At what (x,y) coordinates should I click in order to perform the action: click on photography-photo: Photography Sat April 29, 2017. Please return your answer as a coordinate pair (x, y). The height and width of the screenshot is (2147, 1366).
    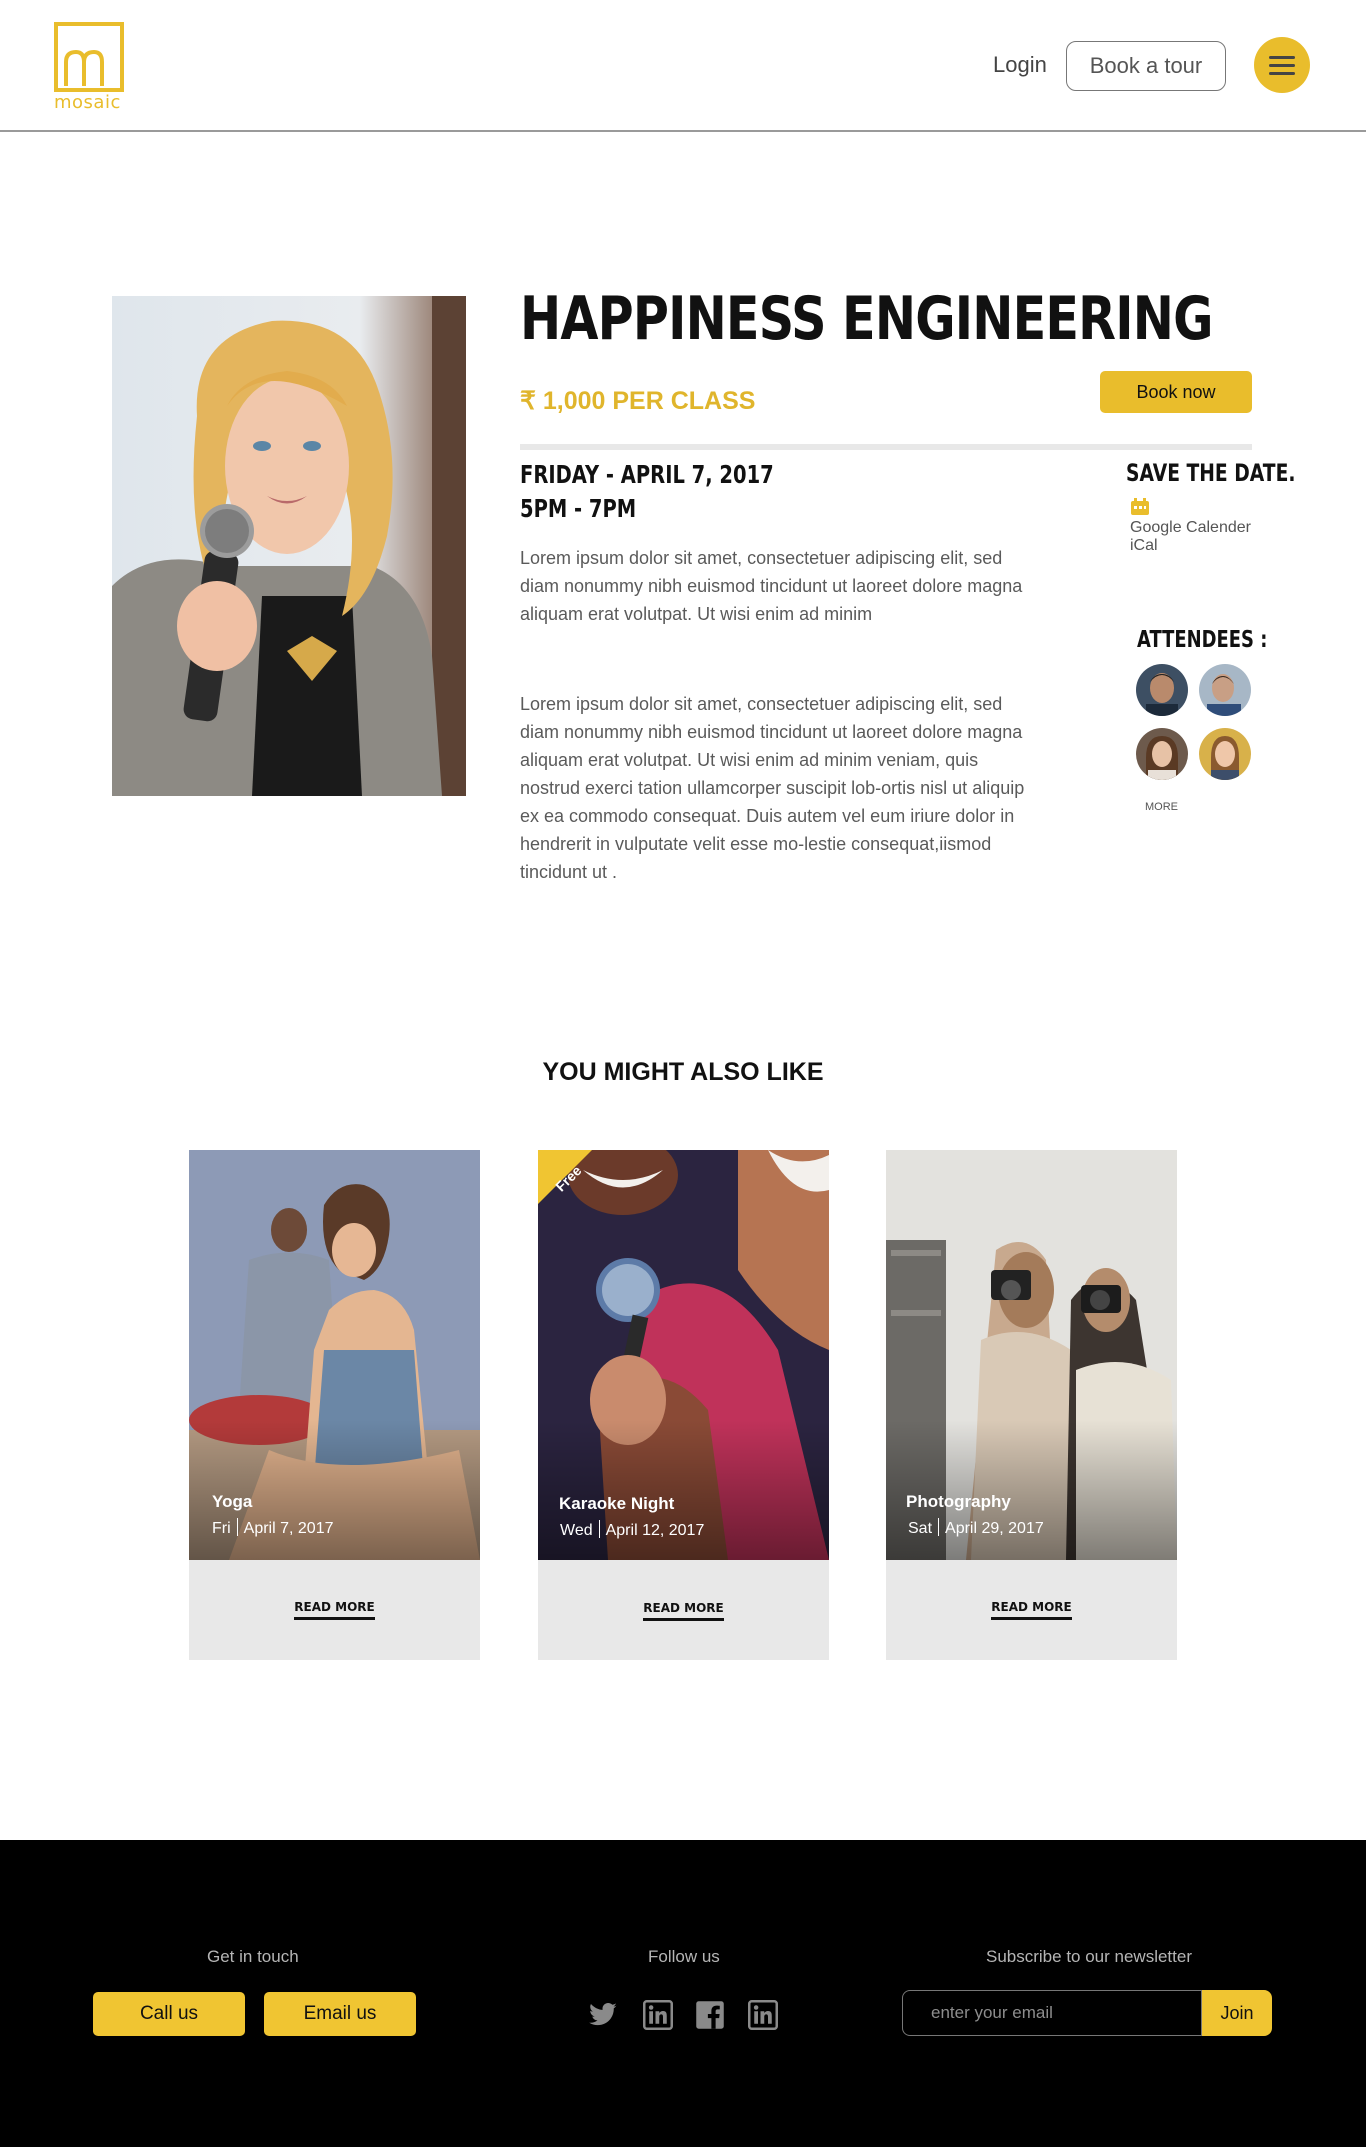
    Looking at the image, I should click on (1031, 1355).